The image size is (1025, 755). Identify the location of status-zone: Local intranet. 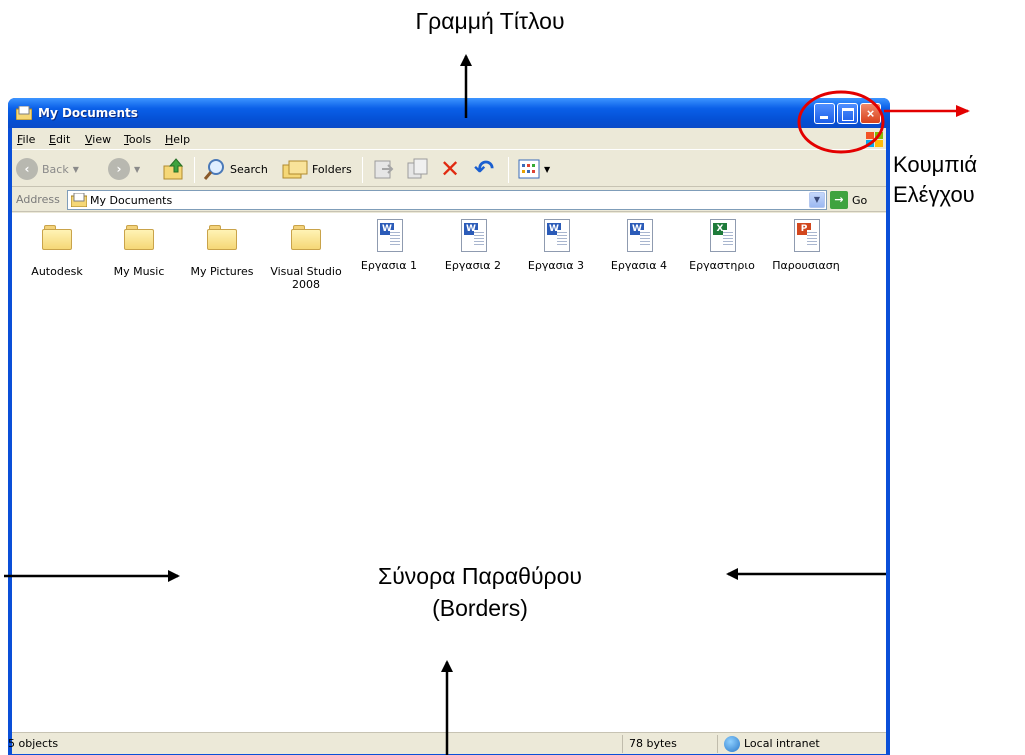
(782, 743).